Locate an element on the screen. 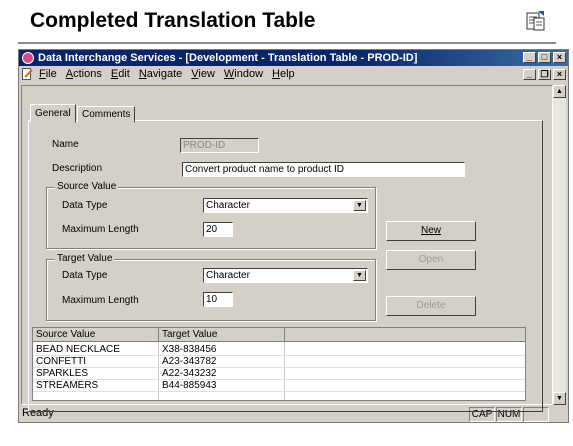 This screenshot has width=573, height=446. menu-help: Help is located at coordinates (283, 74).